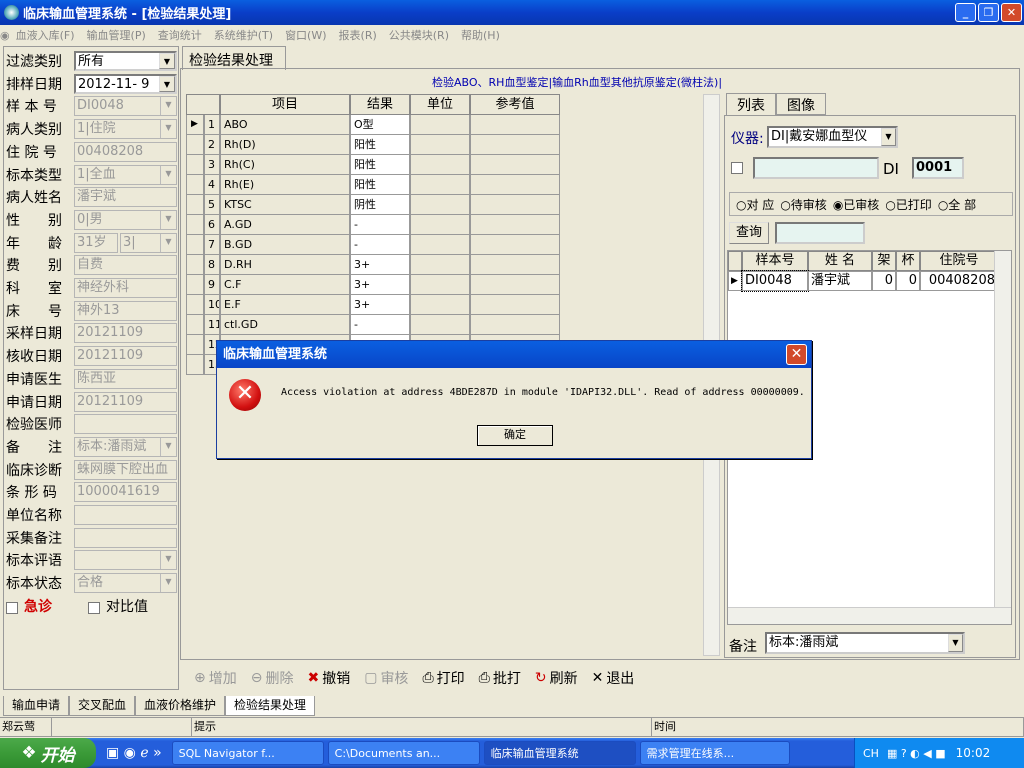  What do you see at coordinates (938, 168) in the screenshot?
I see `sample-number-input: 0001` at bounding box center [938, 168].